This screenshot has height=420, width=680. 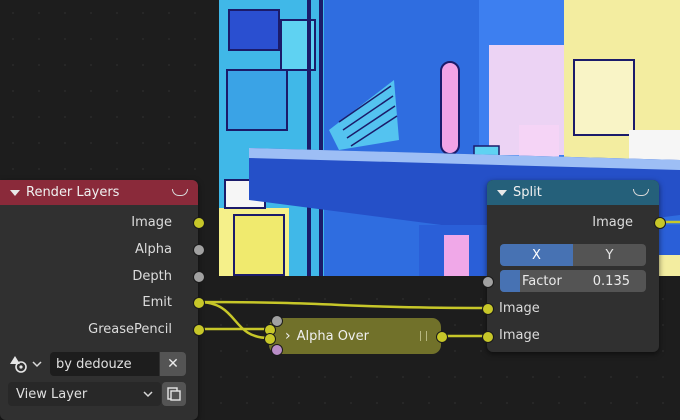 I want to click on view-layer-dropdown: View Layer, so click(x=84, y=394).